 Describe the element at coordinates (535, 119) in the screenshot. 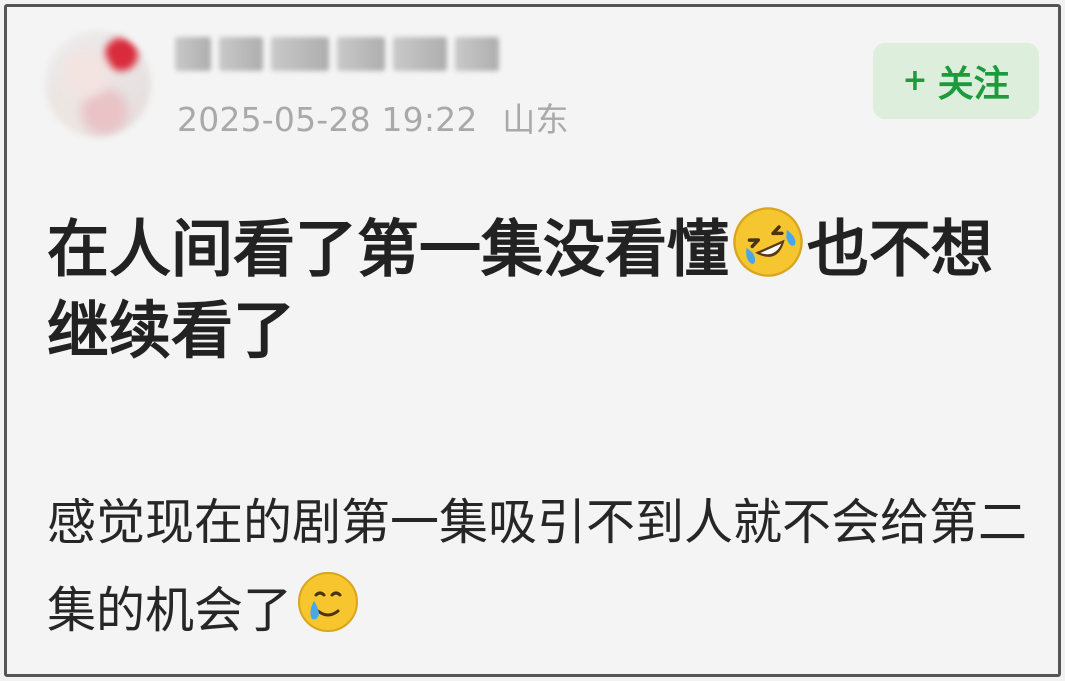

I see `post-location: 山东` at that location.